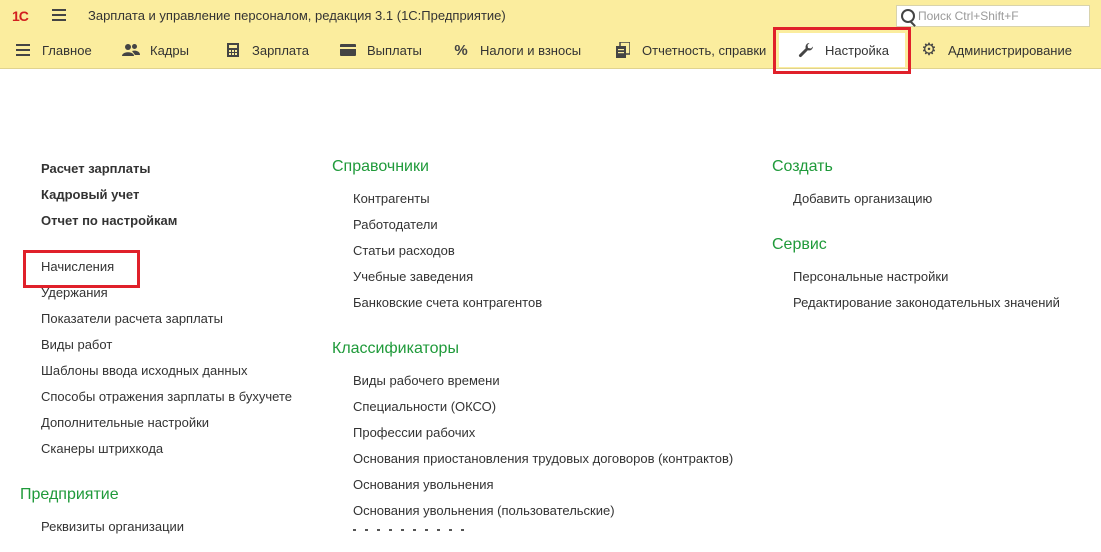 This screenshot has width=1101, height=552. I want to click on nav-reports-label: Отчетность, справки, so click(704, 50).